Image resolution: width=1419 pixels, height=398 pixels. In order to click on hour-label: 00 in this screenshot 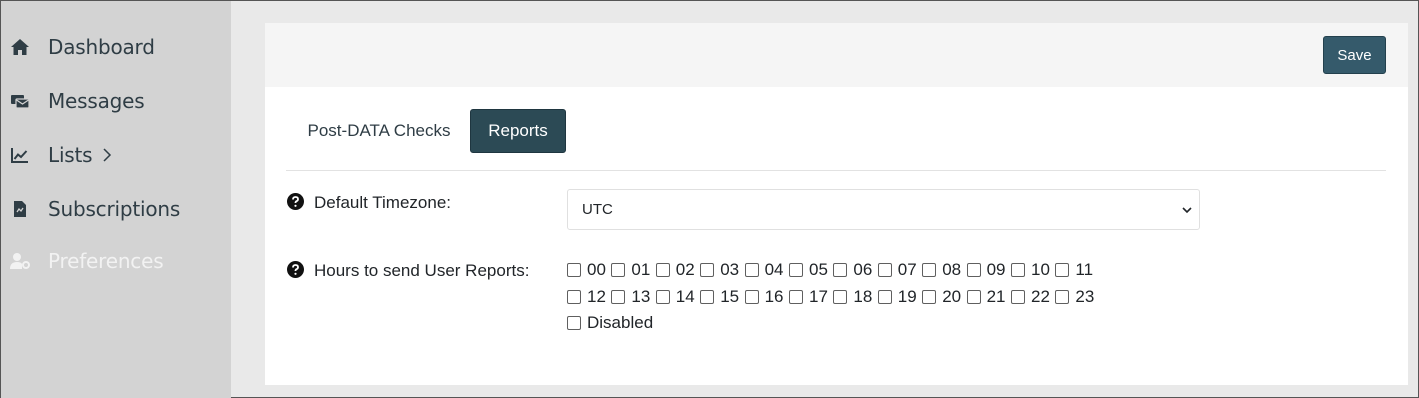, I will do `click(596, 269)`.